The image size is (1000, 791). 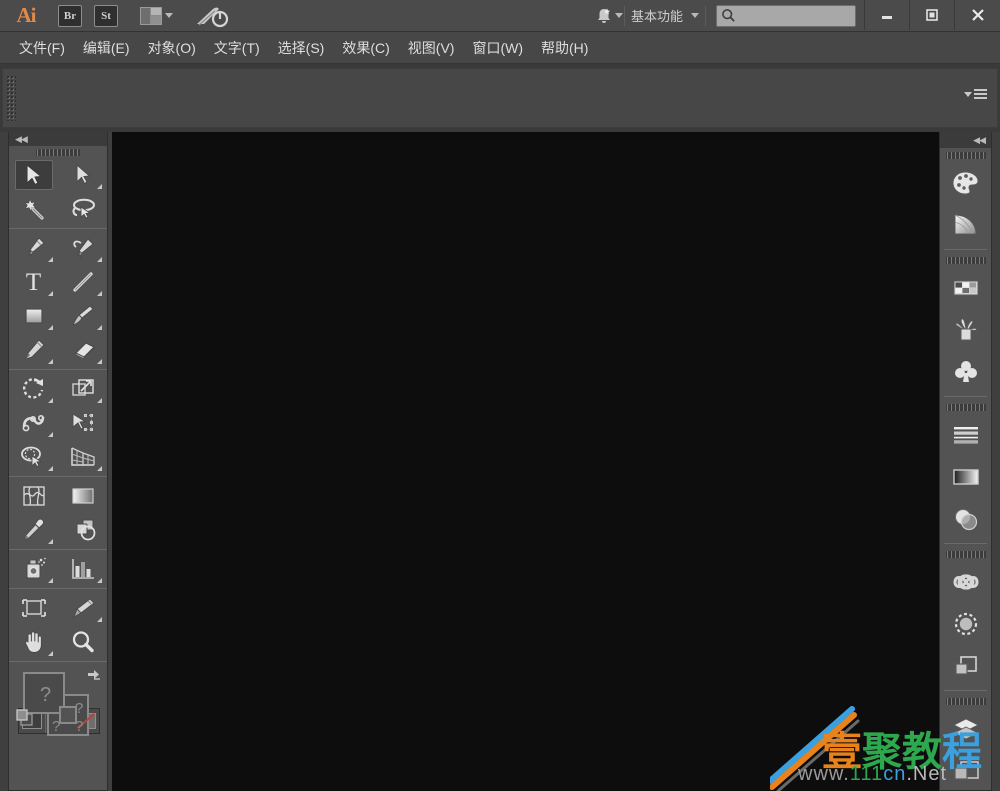 I want to click on control-bar, so click(x=500, y=98).